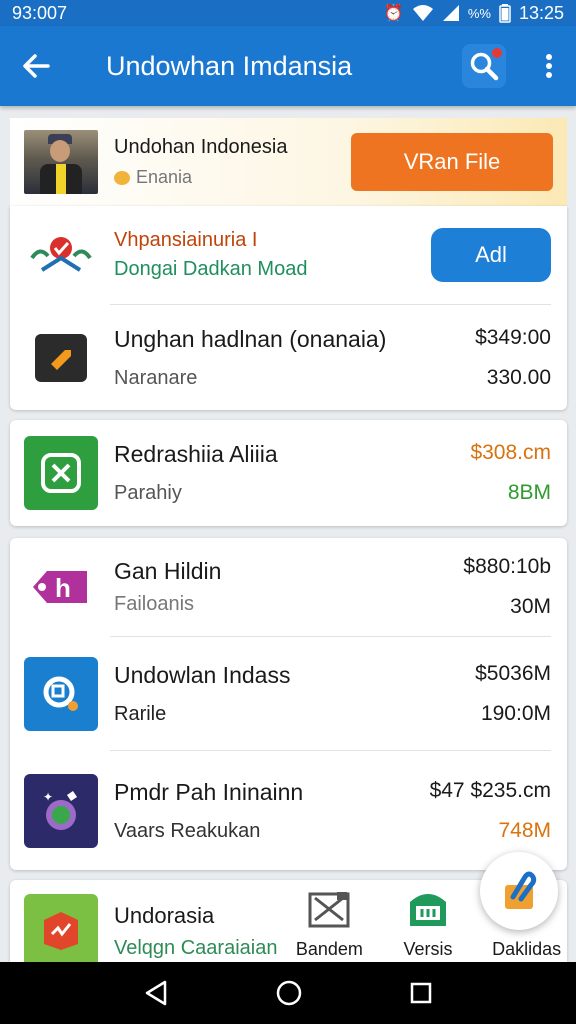 The image size is (576, 1024). Describe the element at coordinates (187, 830) in the screenshot. I see `app-subtitle: Vaars Reakukan` at that location.